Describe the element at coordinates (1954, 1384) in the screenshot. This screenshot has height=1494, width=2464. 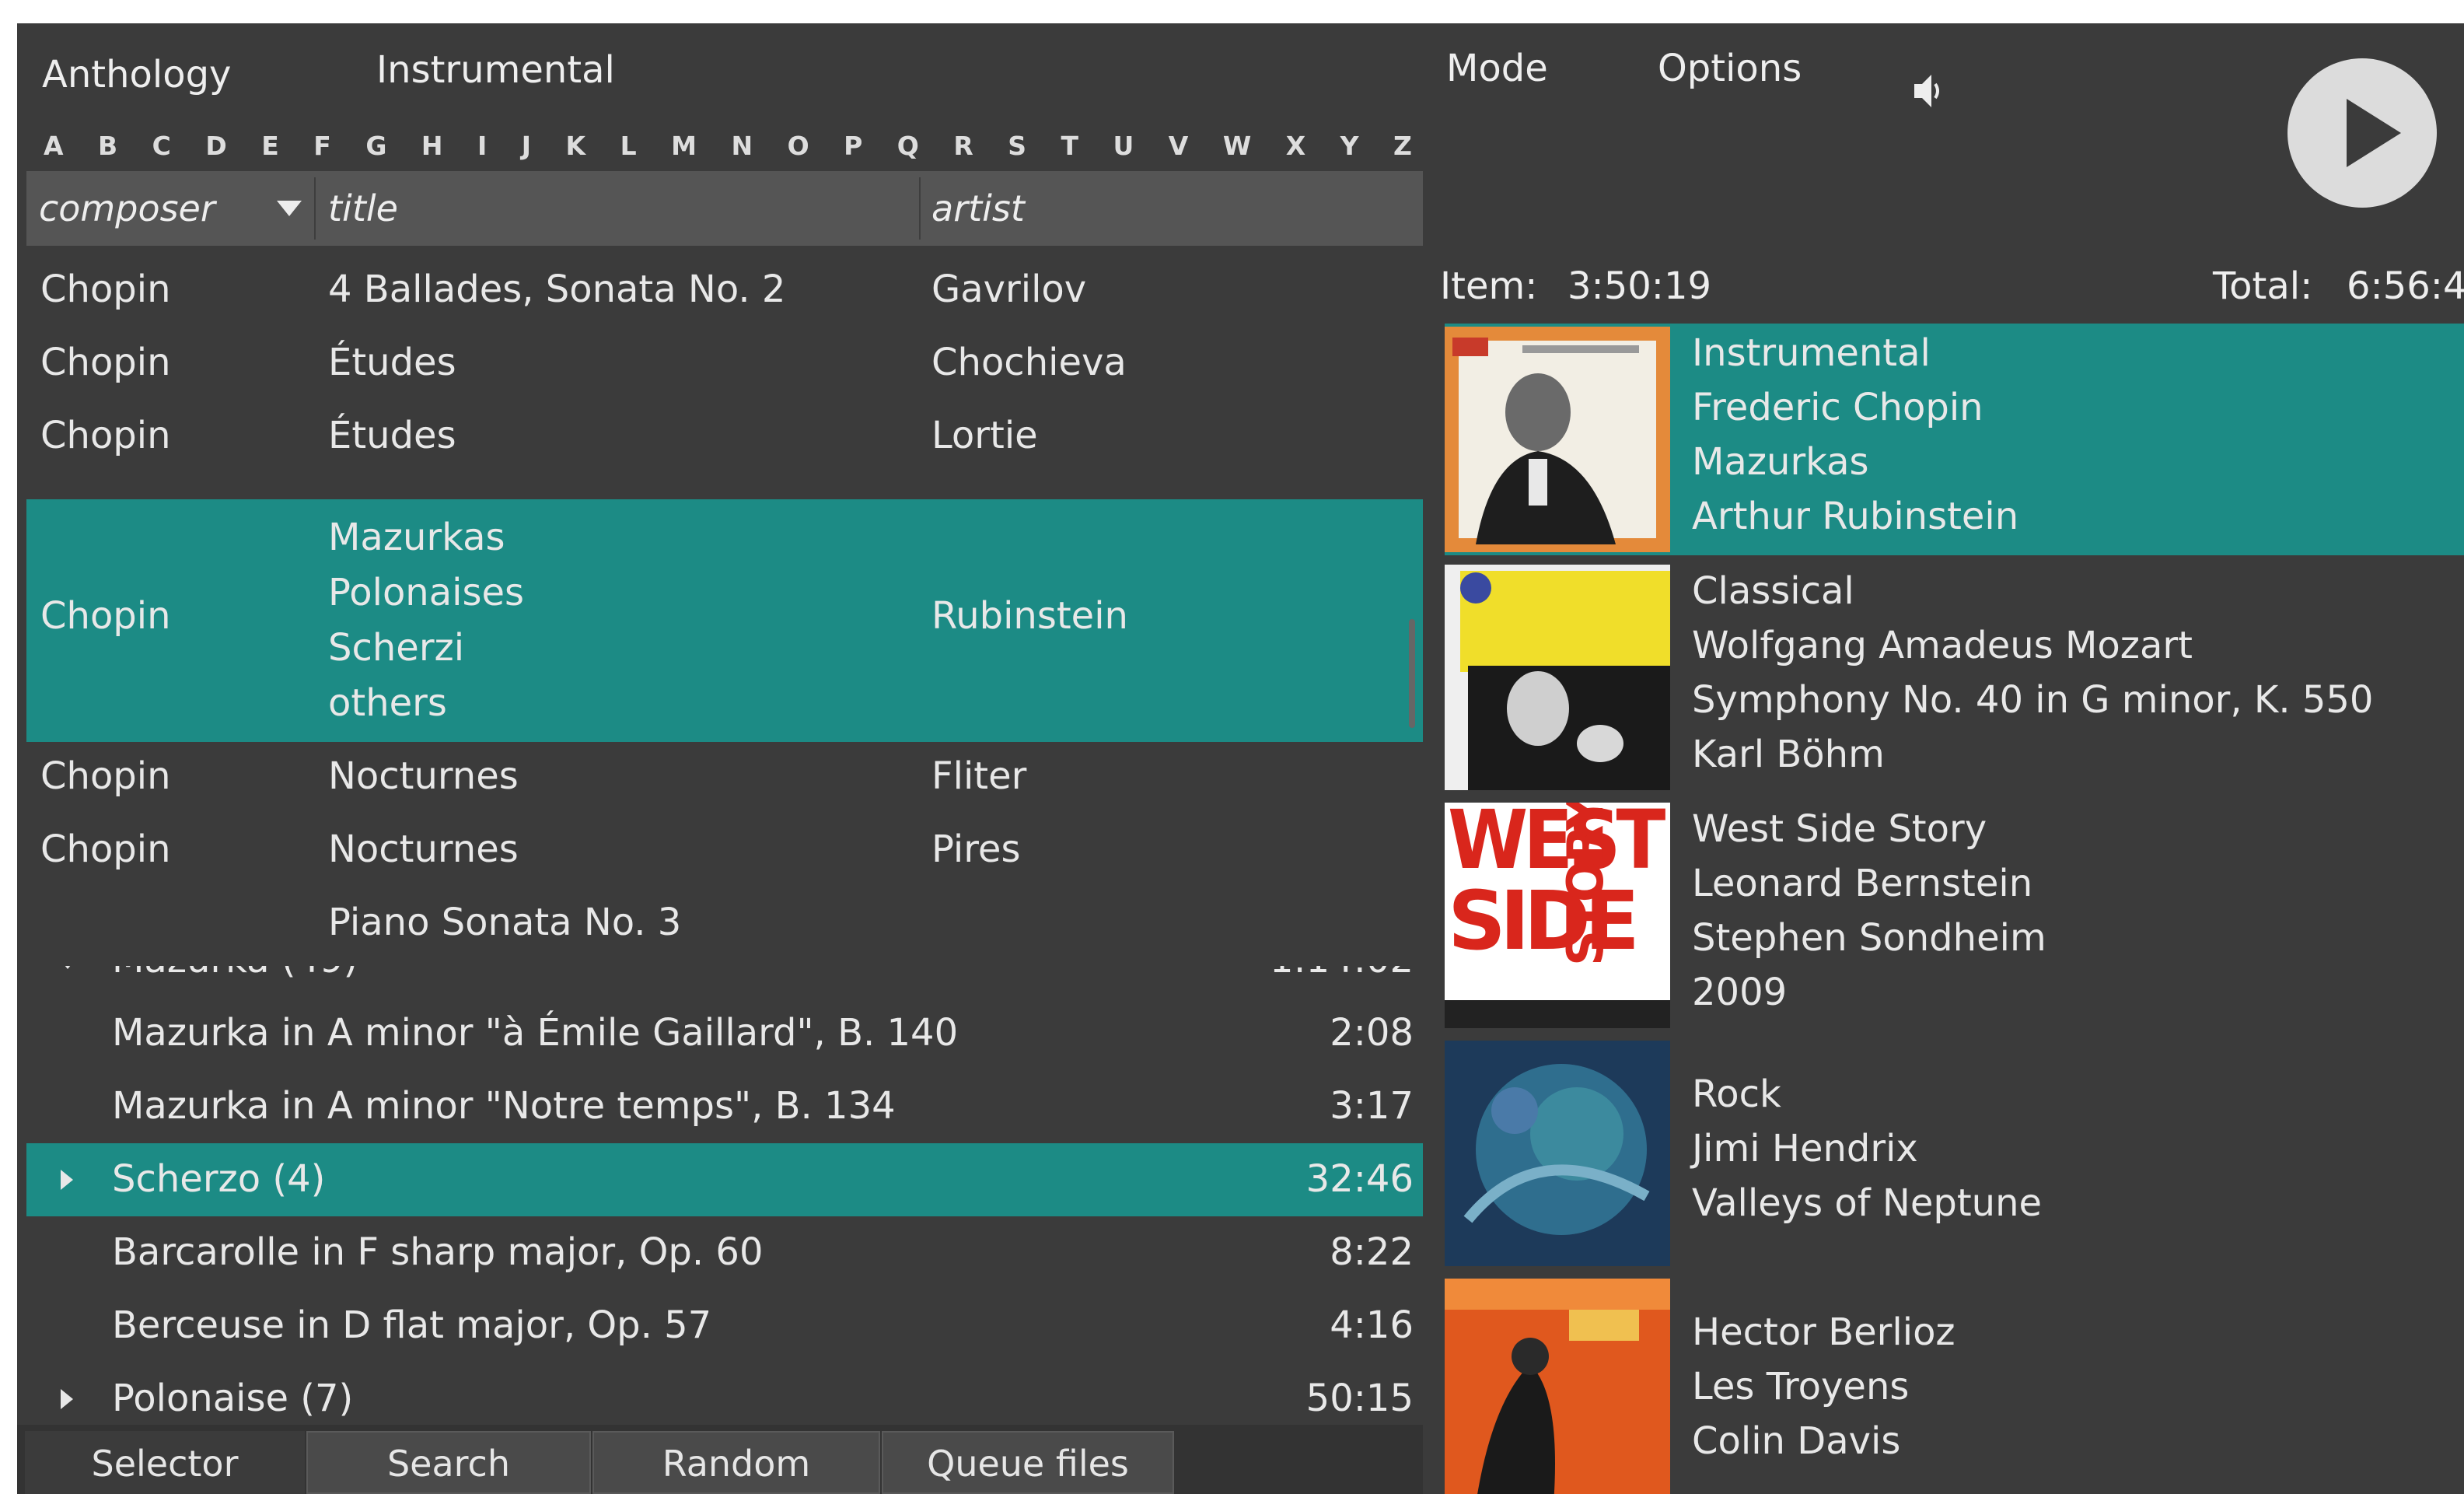
I see `queue-item: Hector Berlioz Les Troyens Colin Davis` at that location.